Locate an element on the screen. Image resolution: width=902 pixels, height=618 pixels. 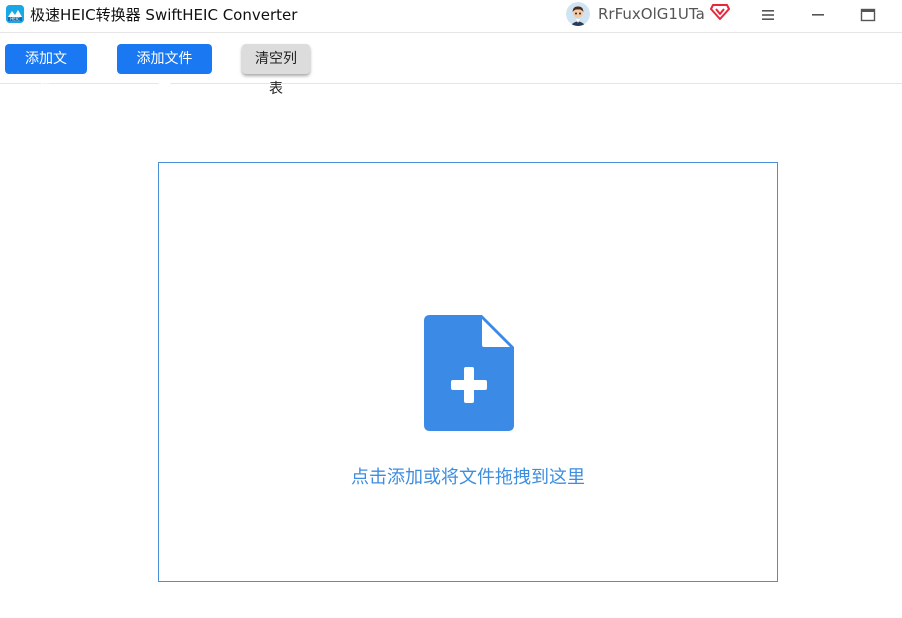
clear-list-button: 清空列表 is located at coordinates (276, 70).